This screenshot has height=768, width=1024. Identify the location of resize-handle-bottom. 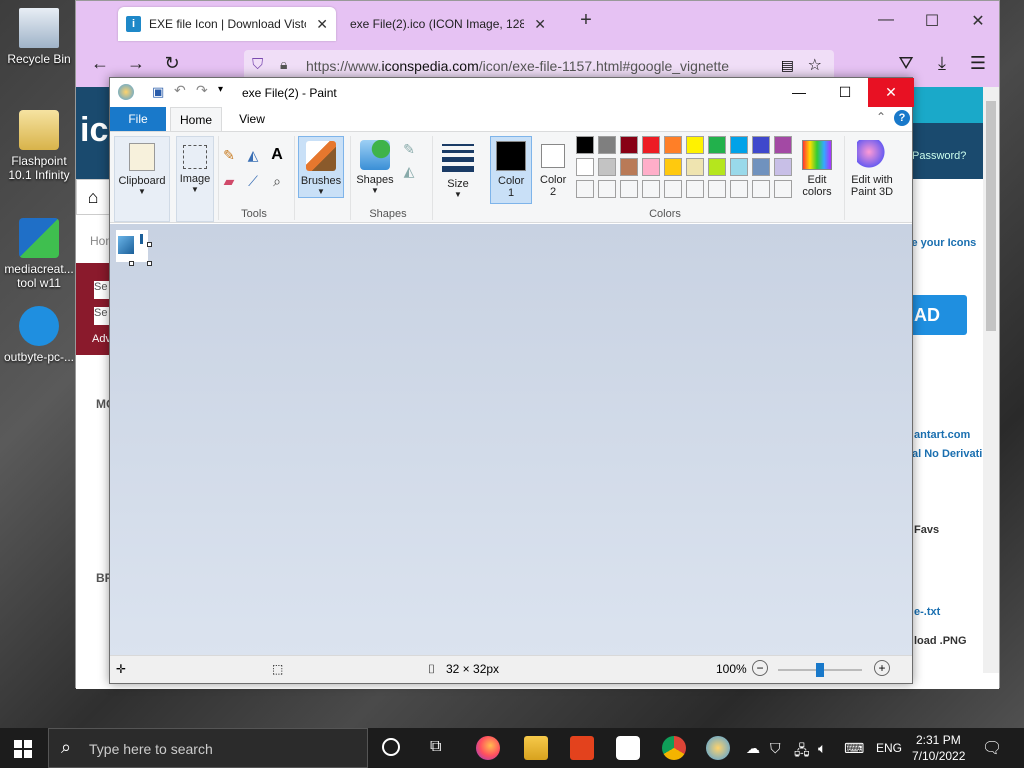
(131, 263).